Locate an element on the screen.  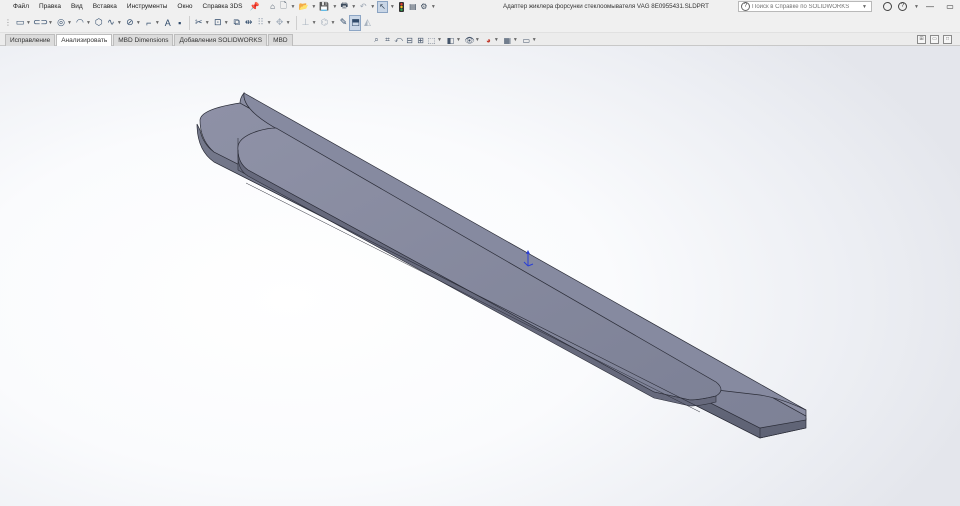
menu-edit: Правка is located at coordinates (50, 6).